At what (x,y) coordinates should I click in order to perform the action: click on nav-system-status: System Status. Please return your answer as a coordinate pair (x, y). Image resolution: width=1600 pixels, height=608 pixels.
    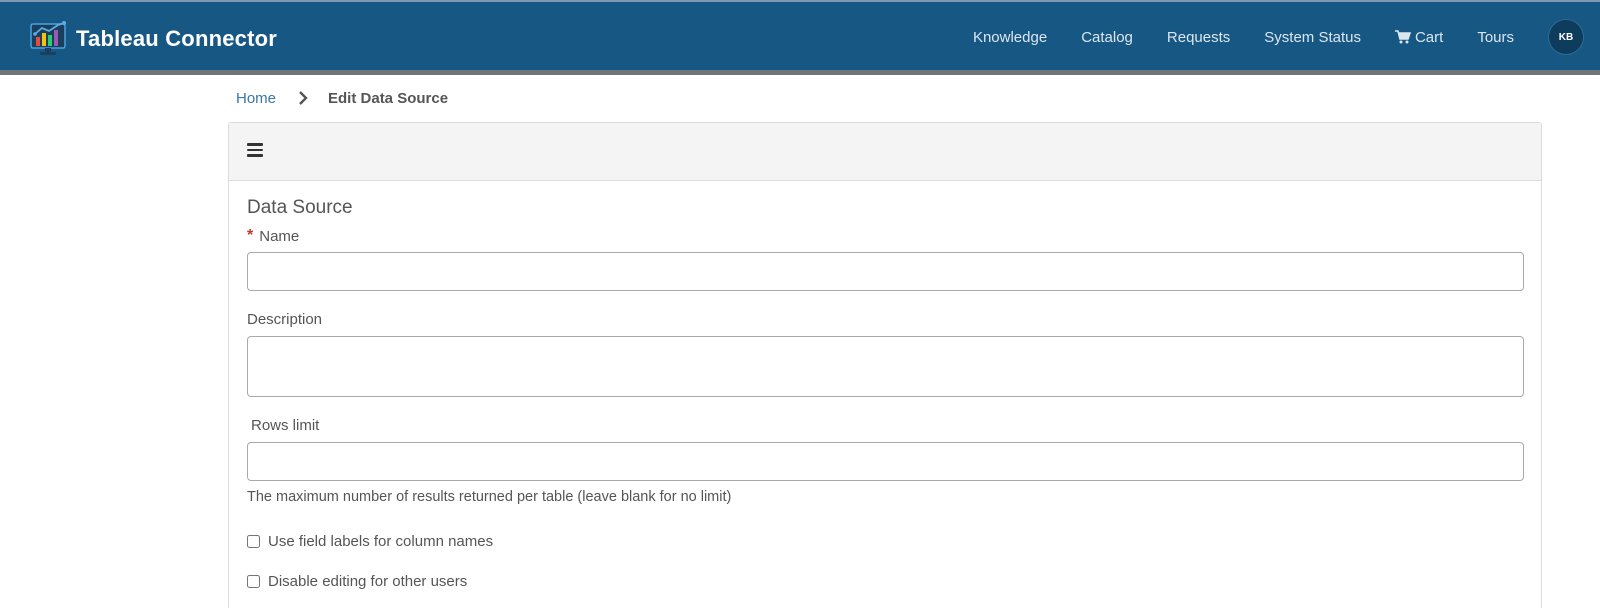
    Looking at the image, I should click on (1312, 37).